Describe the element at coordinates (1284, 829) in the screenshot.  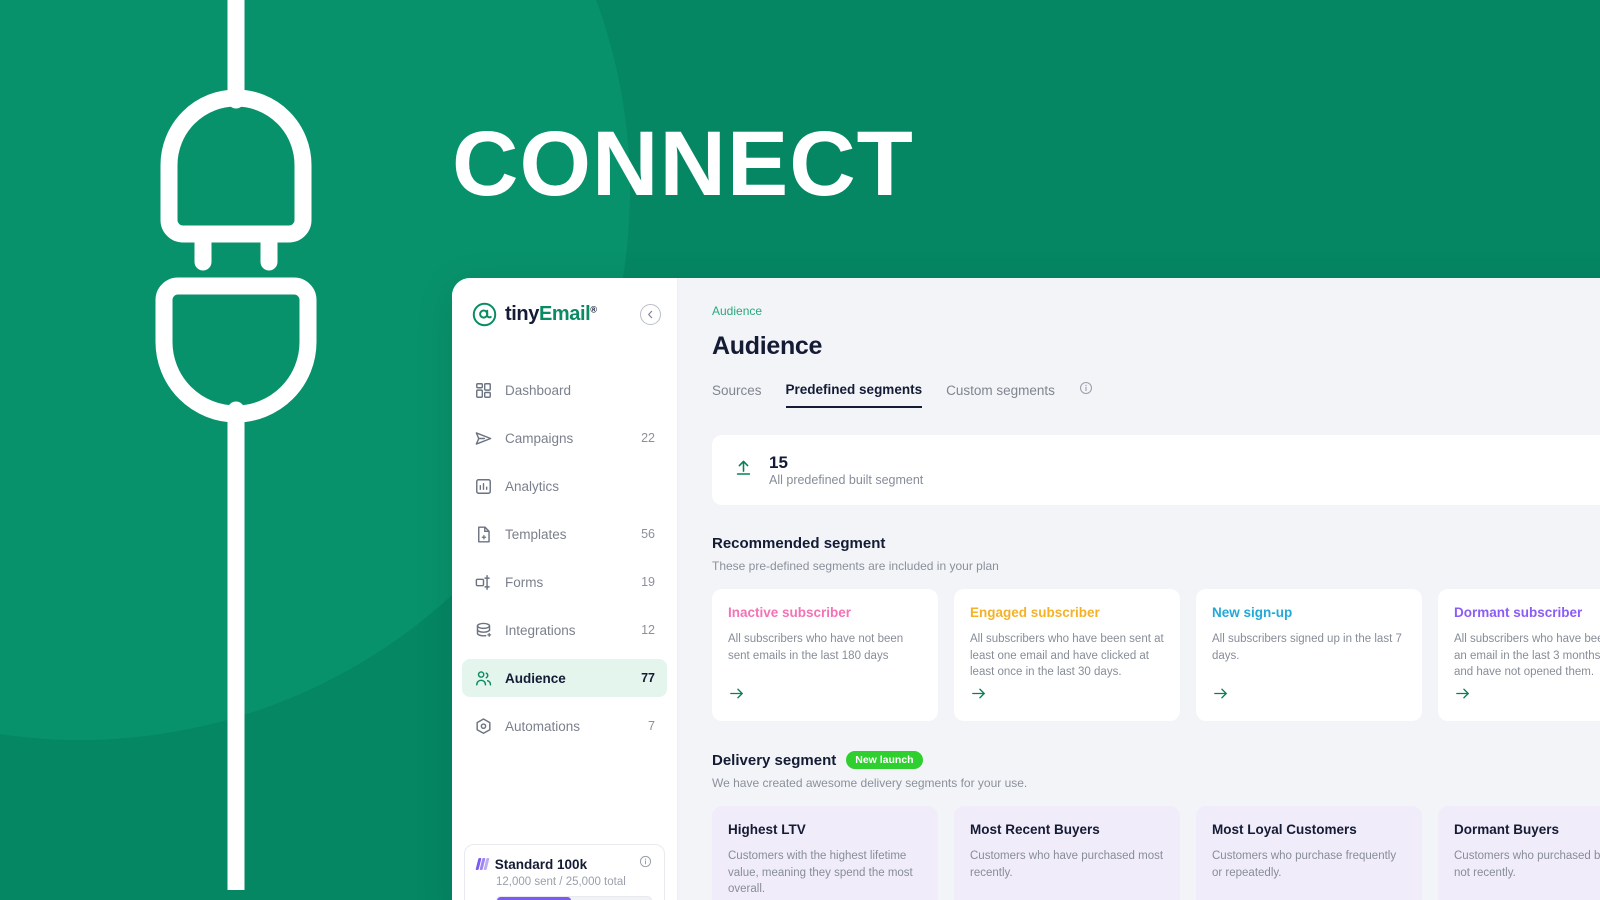
I see `delivery-card-title: Most Loyal Customers` at that location.